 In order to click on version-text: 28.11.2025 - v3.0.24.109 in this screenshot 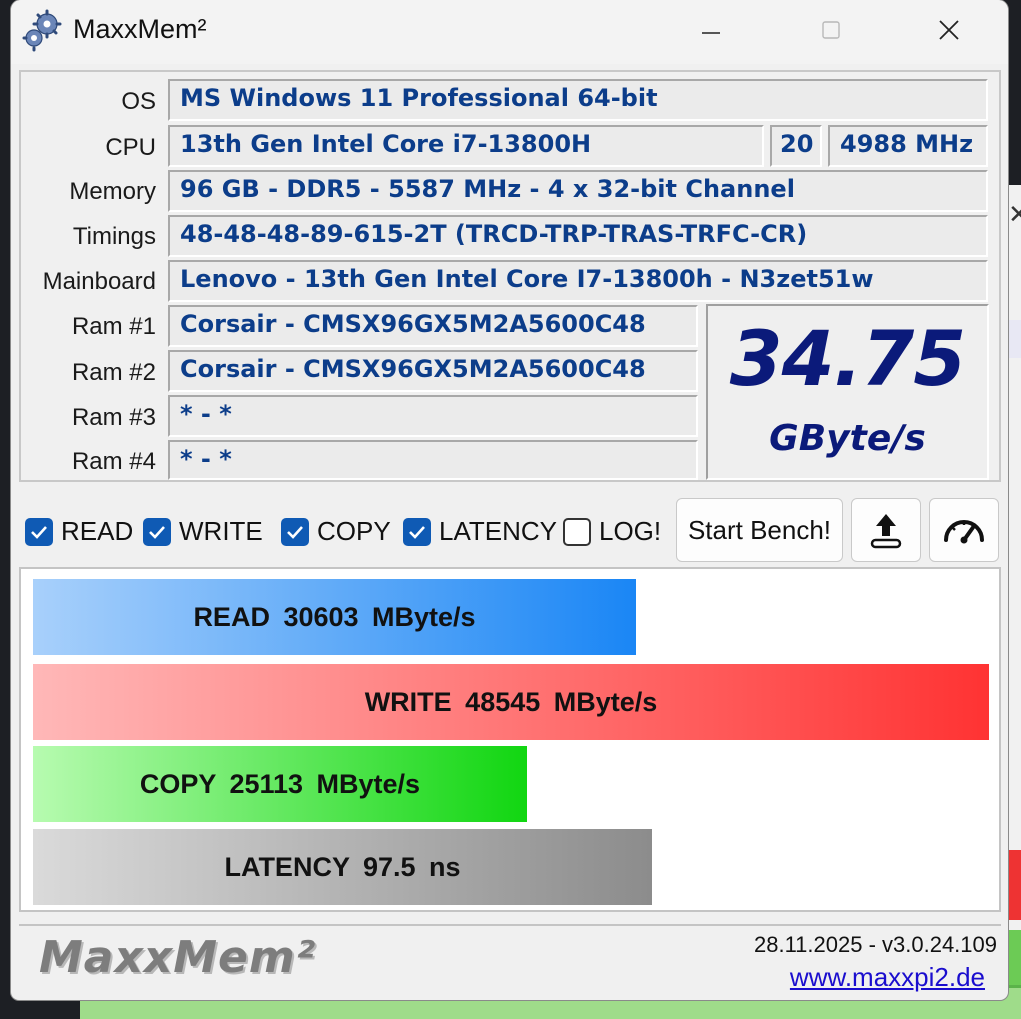, I will do `click(875, 944)`.